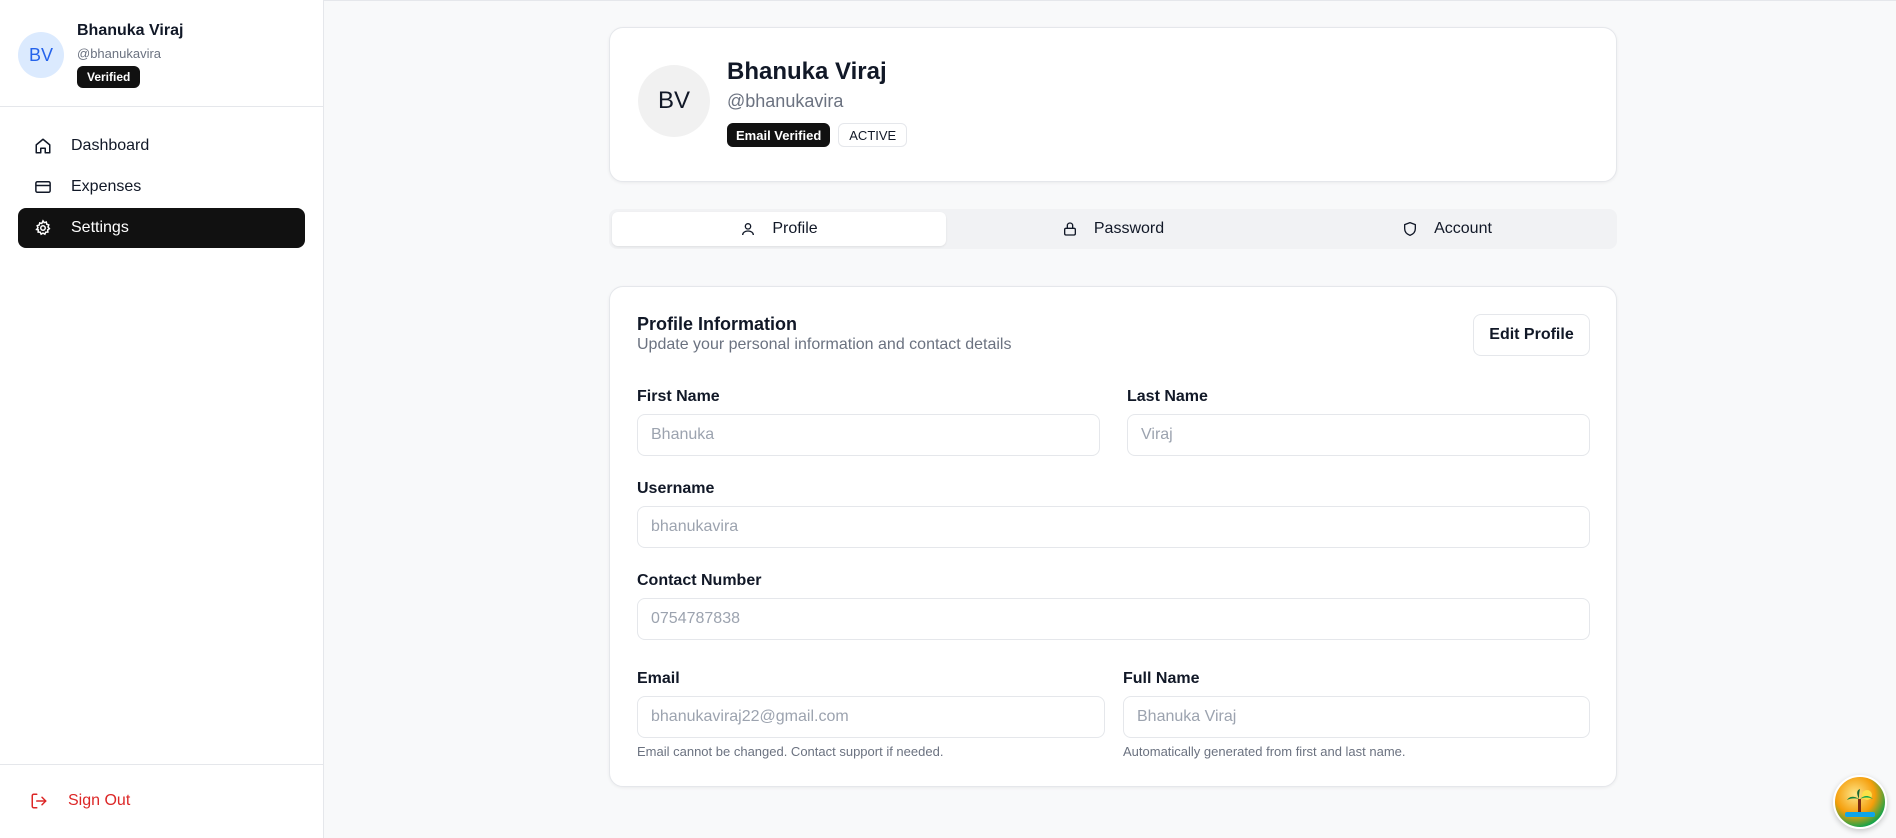 The image size is (1896, 838). I want to click on logout-icon, so click(40, 801).